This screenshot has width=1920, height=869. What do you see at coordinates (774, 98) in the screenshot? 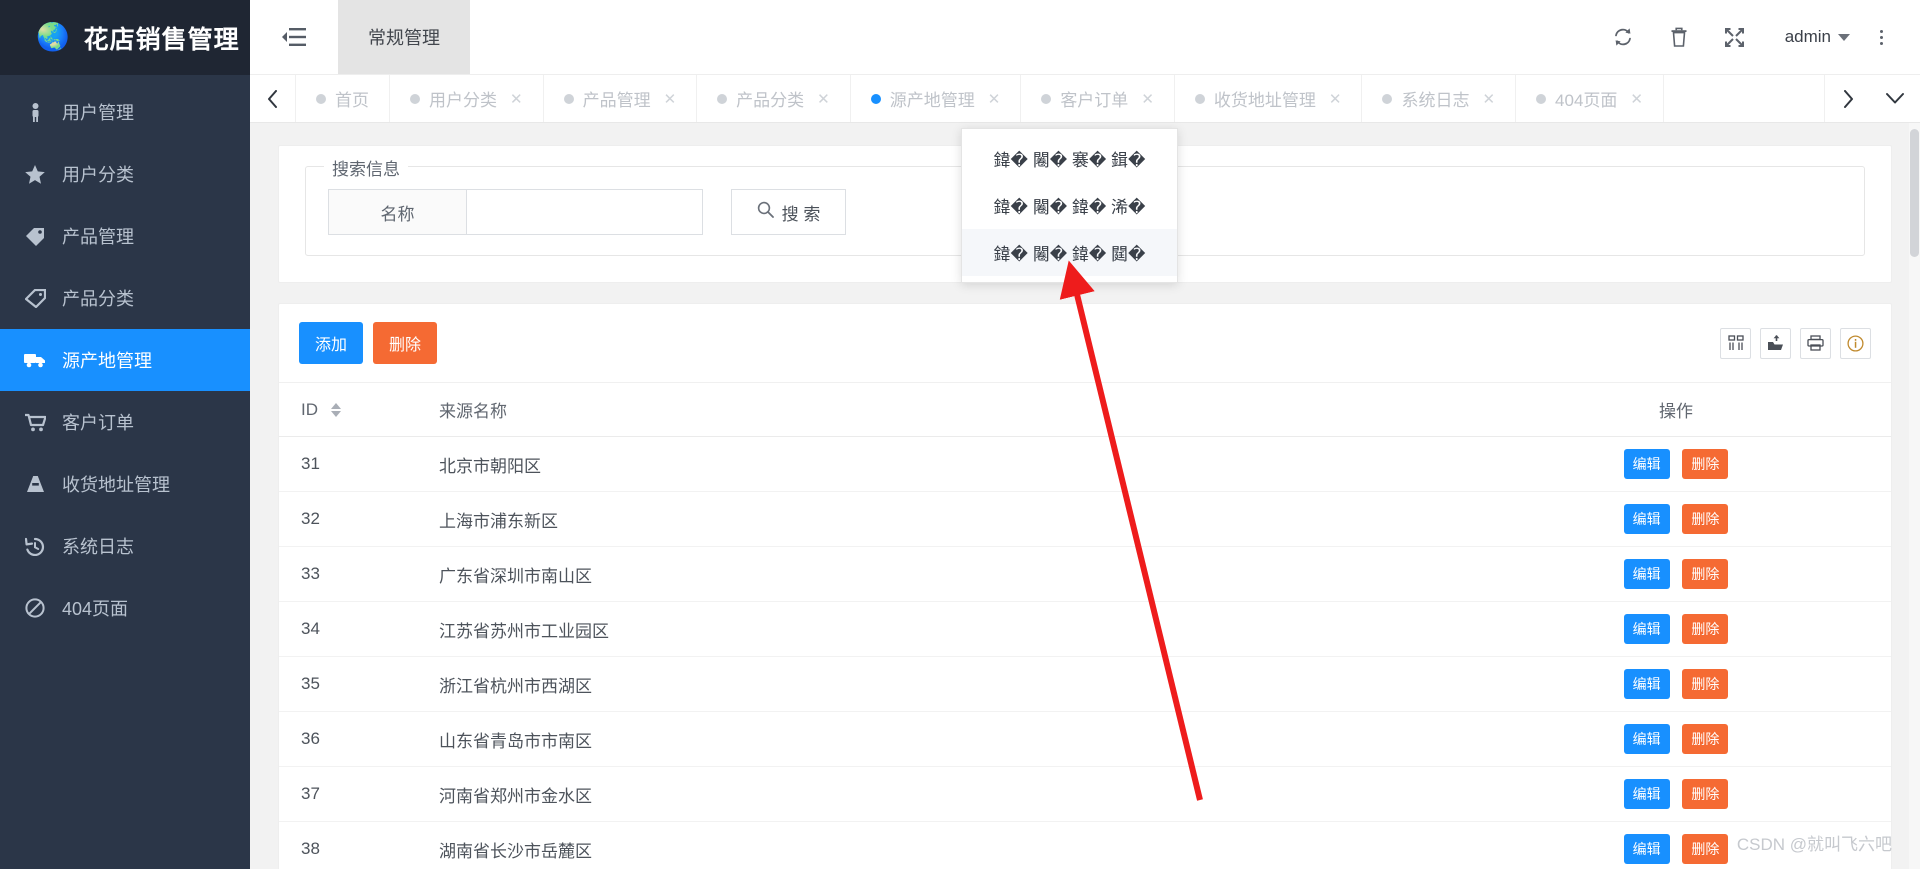
I see `tab-product-category: 产品分类 ✕` at bounding box center [774, 98].